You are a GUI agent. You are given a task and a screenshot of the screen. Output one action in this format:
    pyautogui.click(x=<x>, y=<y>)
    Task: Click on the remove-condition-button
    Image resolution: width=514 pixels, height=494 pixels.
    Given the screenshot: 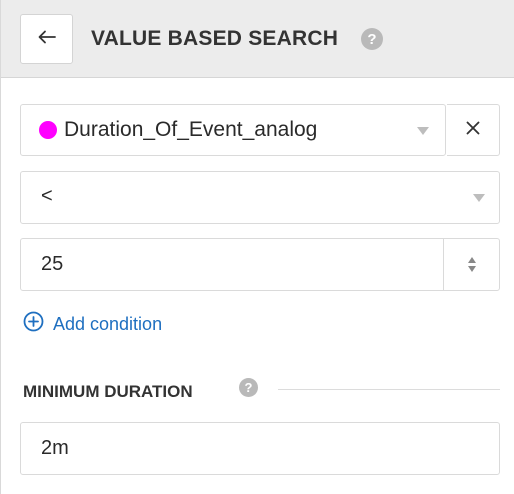 What is the action you would take?
    pyautogui.click(x=473, y=130)
    